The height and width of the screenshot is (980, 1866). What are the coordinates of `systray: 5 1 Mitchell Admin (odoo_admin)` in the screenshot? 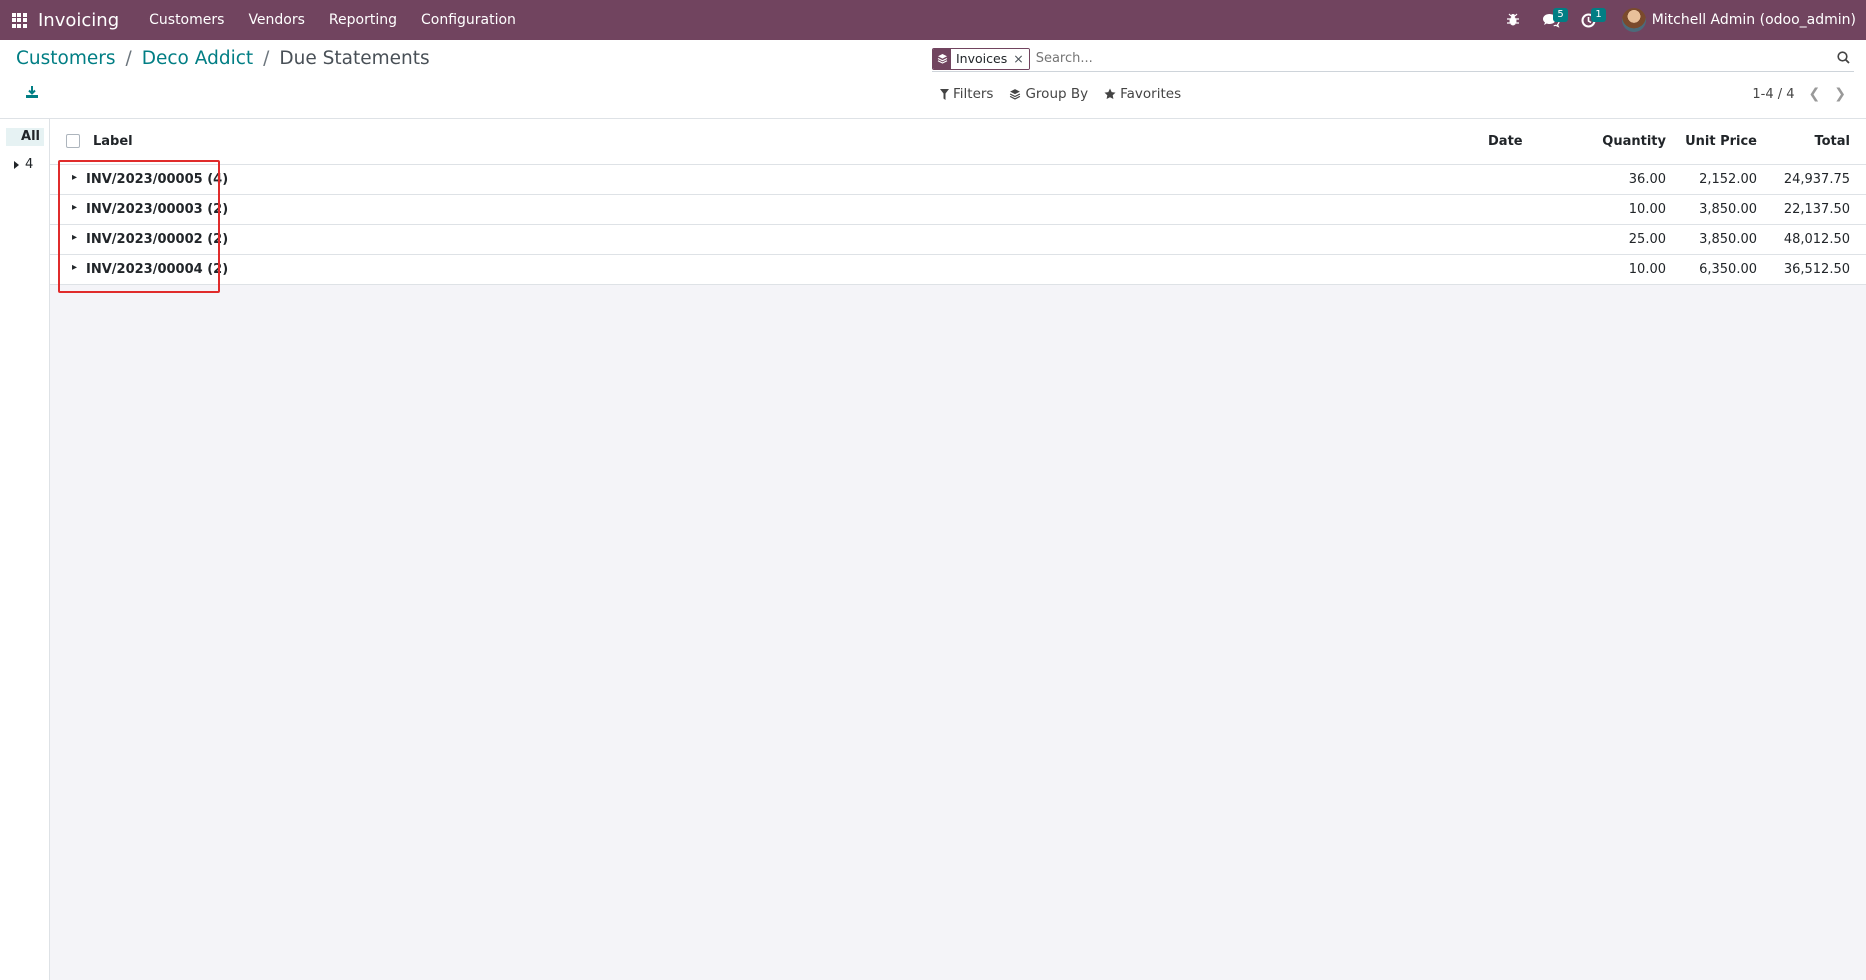 It's located at (1675, 20).